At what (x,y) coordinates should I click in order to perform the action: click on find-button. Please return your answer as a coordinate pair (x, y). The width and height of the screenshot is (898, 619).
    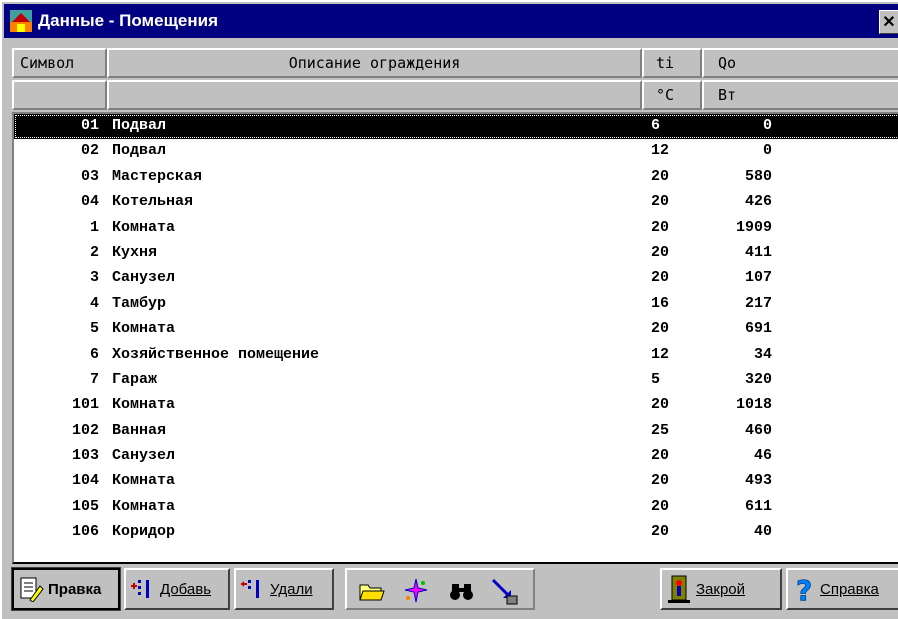
    Looking at the image, I should click on (462, 591).